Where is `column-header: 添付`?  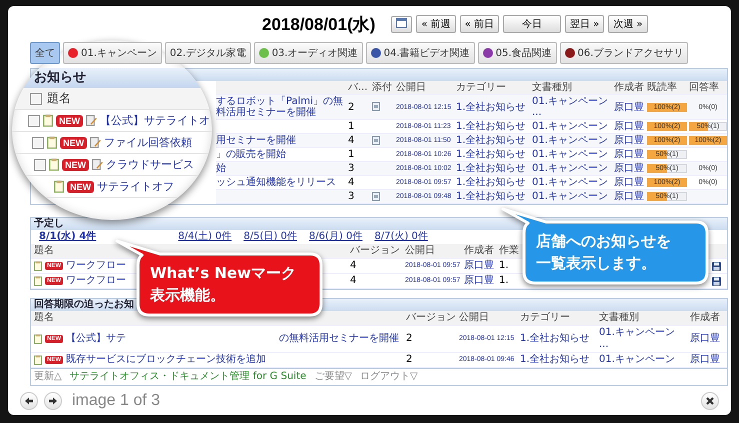 column-header: 添付 is located at coordinates (382, 87).